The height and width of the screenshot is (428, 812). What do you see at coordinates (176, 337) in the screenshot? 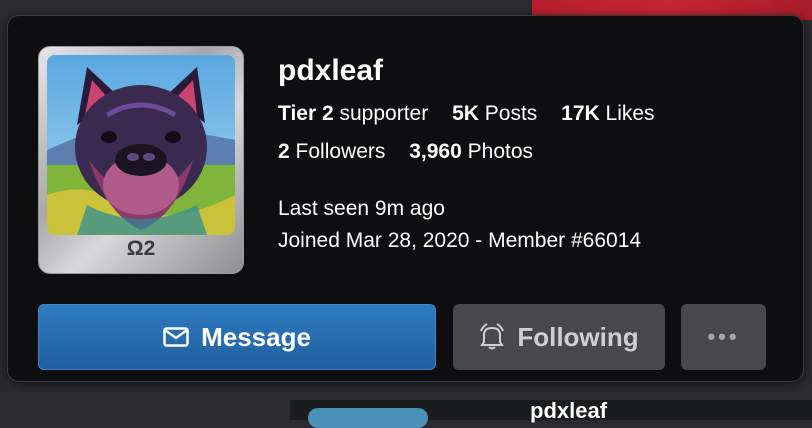
I see `envelope-icon` at bounding box center [176, 337].